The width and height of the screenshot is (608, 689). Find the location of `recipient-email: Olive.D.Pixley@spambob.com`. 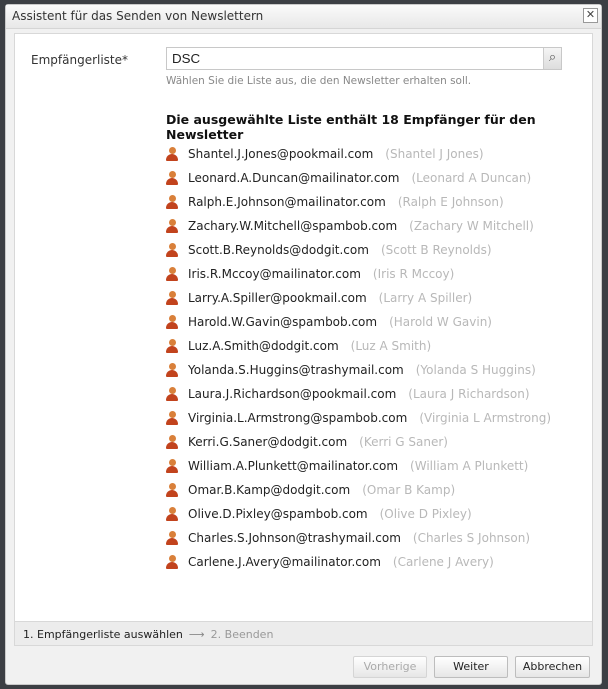

recipient-email: Olive.D.Pixley@spambob.com is located at coordinates (278, 514).